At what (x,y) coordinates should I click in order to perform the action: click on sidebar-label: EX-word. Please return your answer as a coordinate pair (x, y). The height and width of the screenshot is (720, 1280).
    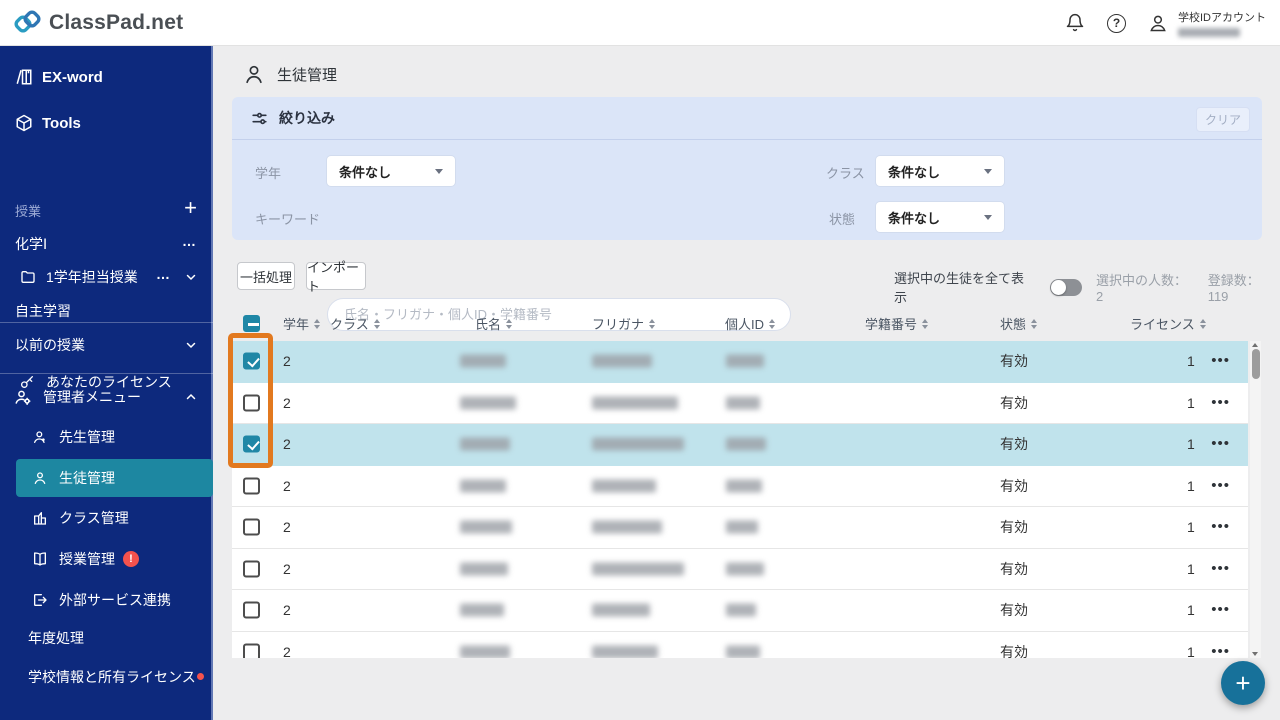
    Looking at the image, I should click on (72, 77).